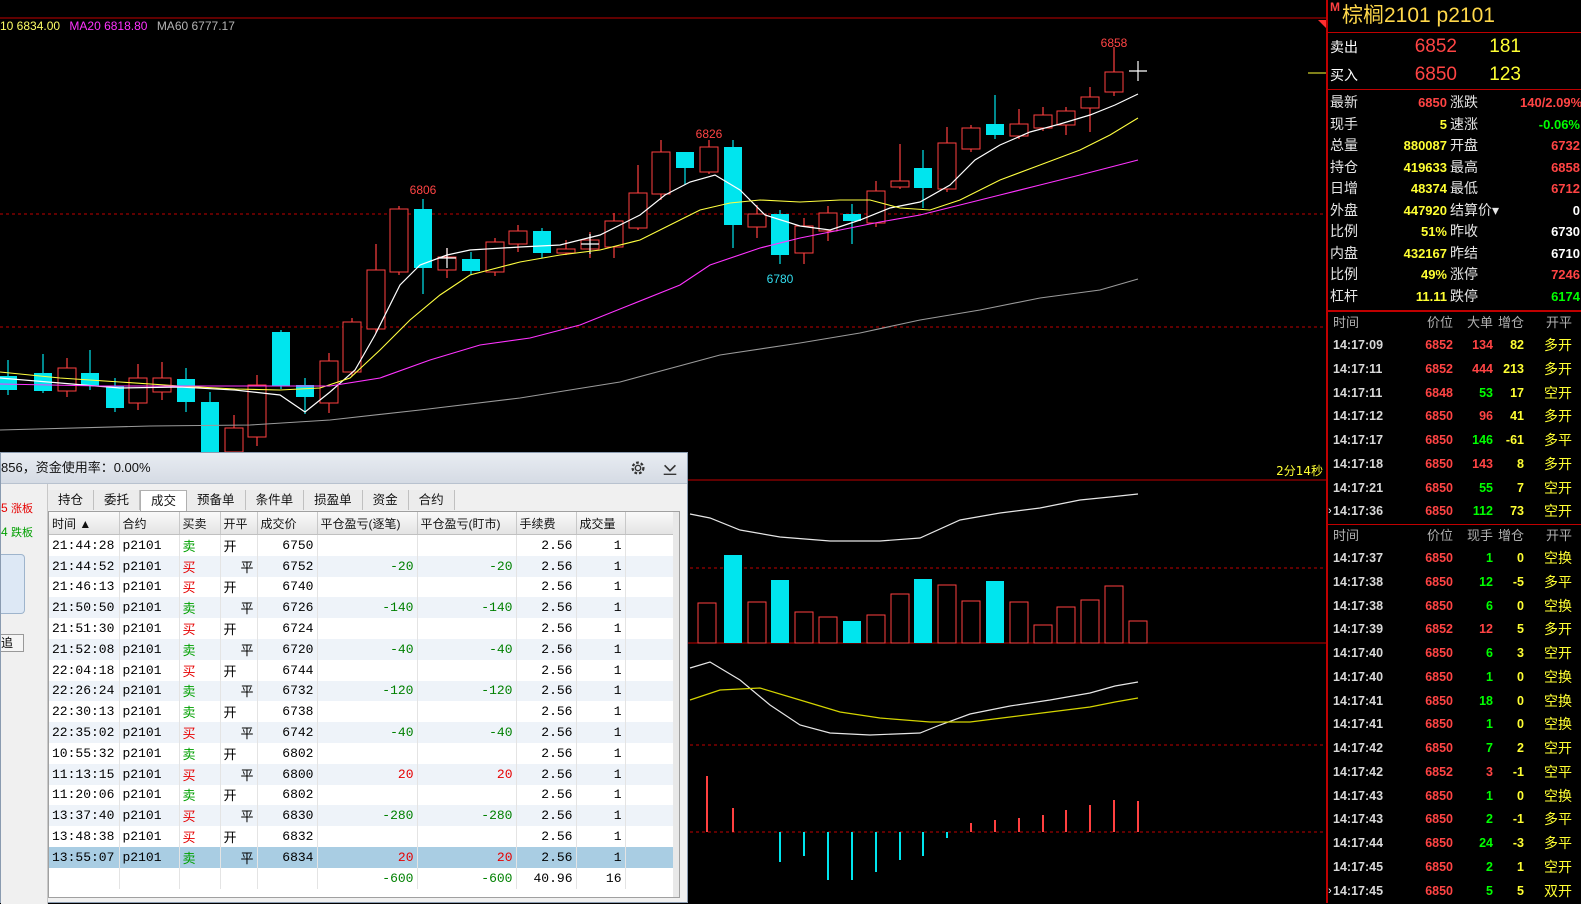 This screenshot has width=1581, height=904. Describe the element at coordinates (546, 523) in the screenshot. I see `column-header: 手续费` at that location.